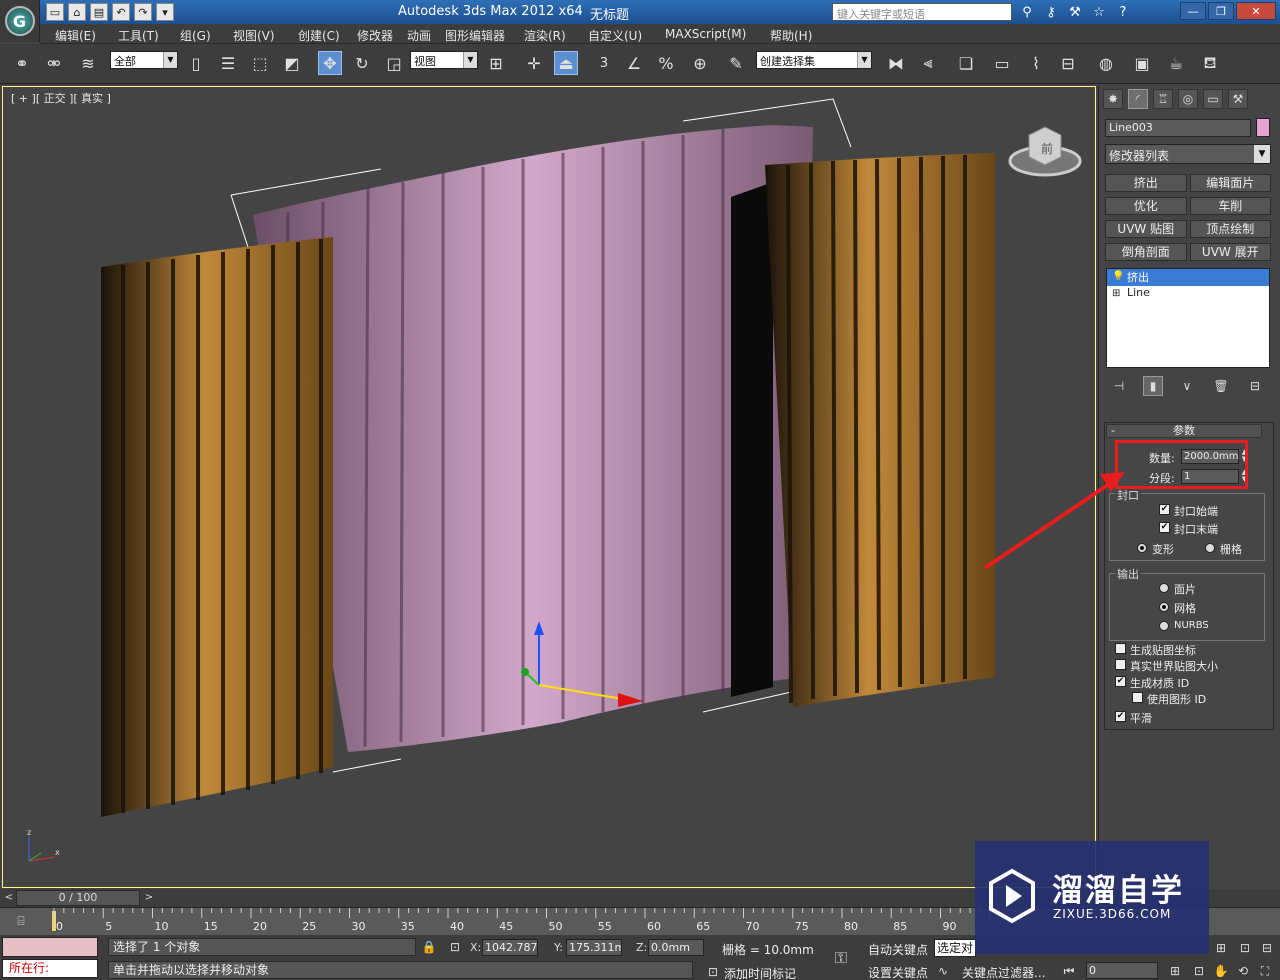 Image resolution: width=1280 pixels, height=980 pixels. Describe the element at coordinates (604, 63) in the screenshot. I see `snap-toggle-icon: 3` at that location.